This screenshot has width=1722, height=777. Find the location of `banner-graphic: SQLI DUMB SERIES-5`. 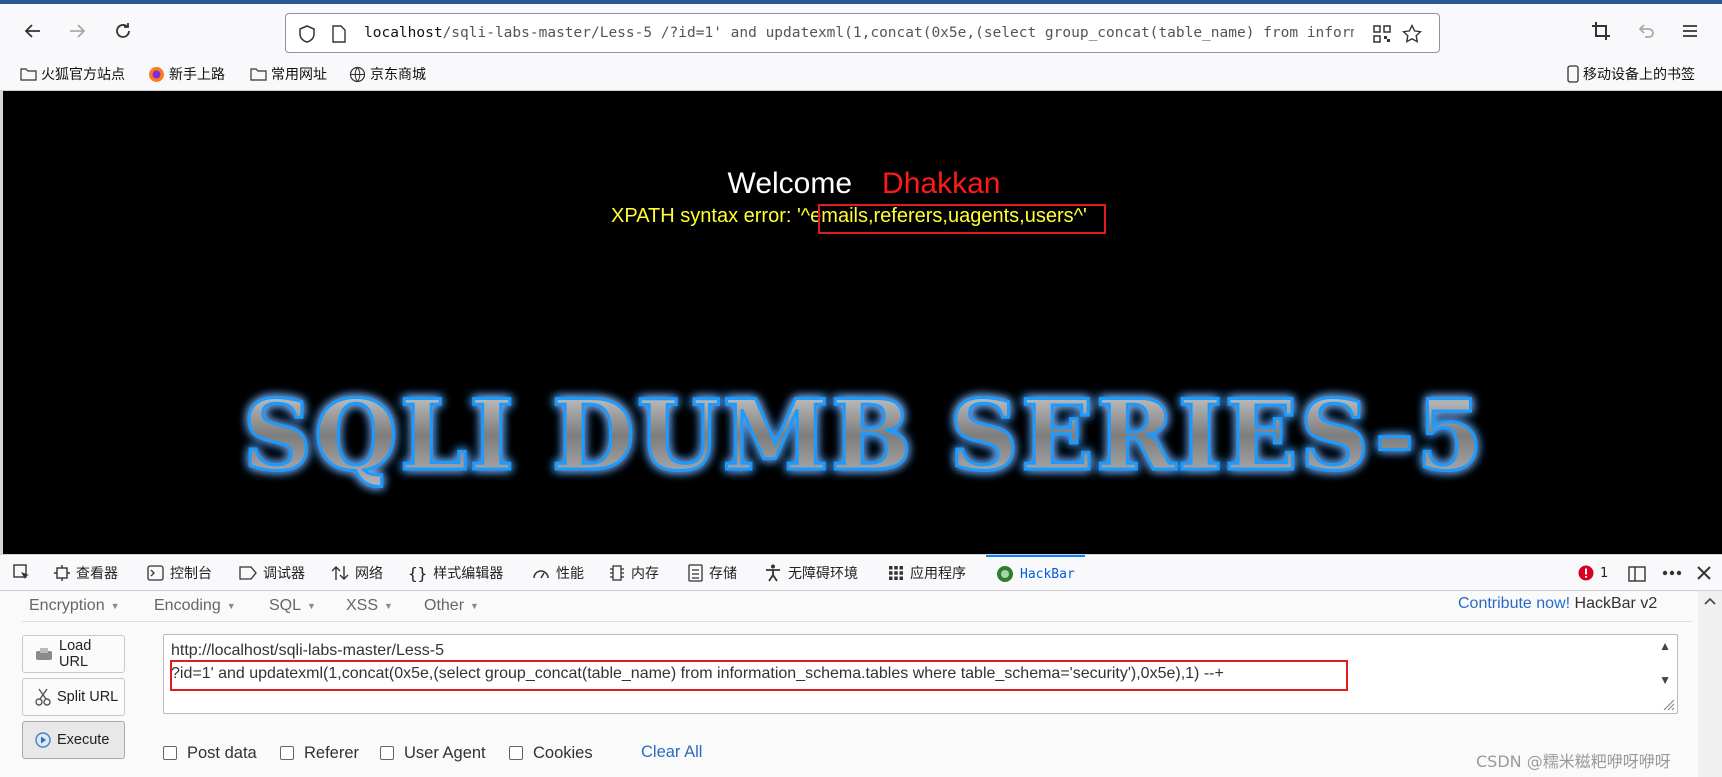

banner-graphic: SQLI DUMB SERIES-5 is located at coordinates (862, 437).